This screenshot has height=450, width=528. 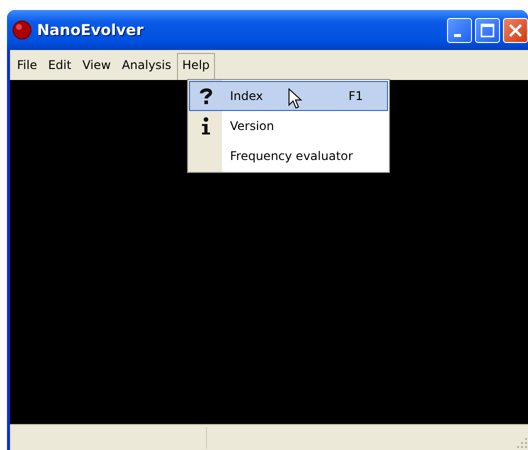 What do you see at coordinates (59, 65) in the screenshot?
I see `menu-item: Edit` at bounding box center [59, 65].